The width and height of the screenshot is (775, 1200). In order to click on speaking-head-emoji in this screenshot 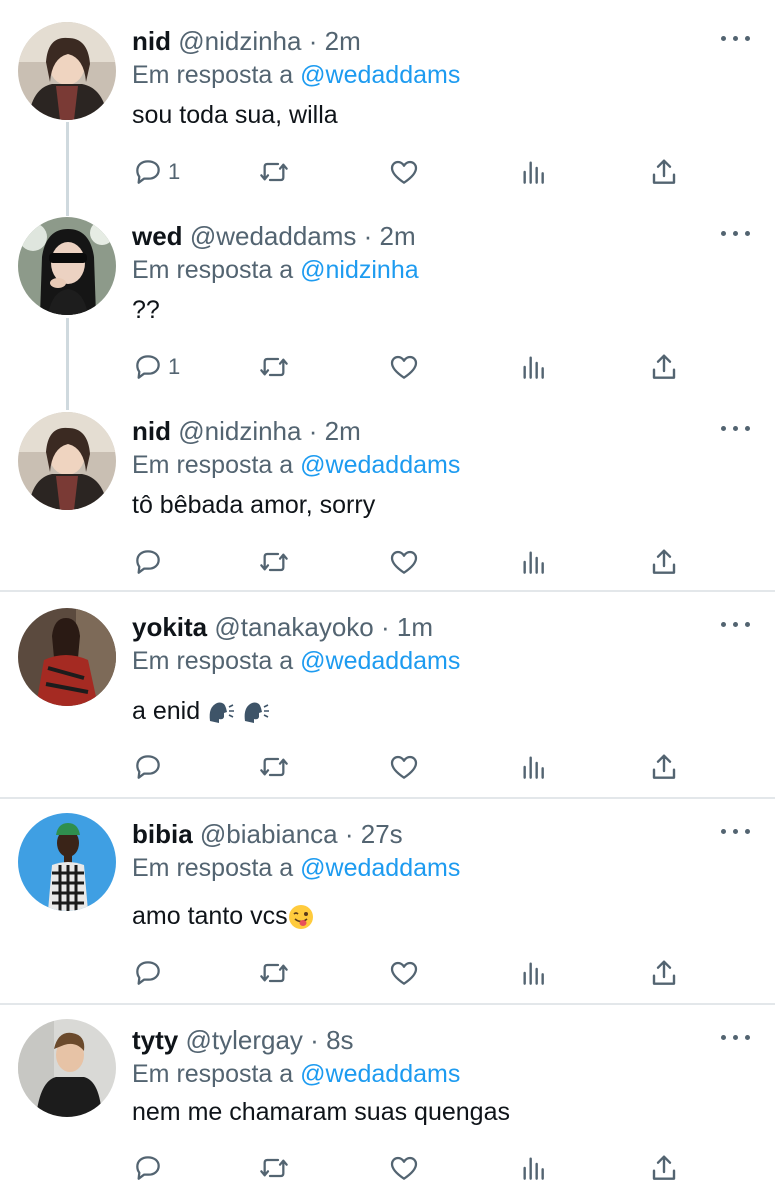, I will do `click(257, 713)`.